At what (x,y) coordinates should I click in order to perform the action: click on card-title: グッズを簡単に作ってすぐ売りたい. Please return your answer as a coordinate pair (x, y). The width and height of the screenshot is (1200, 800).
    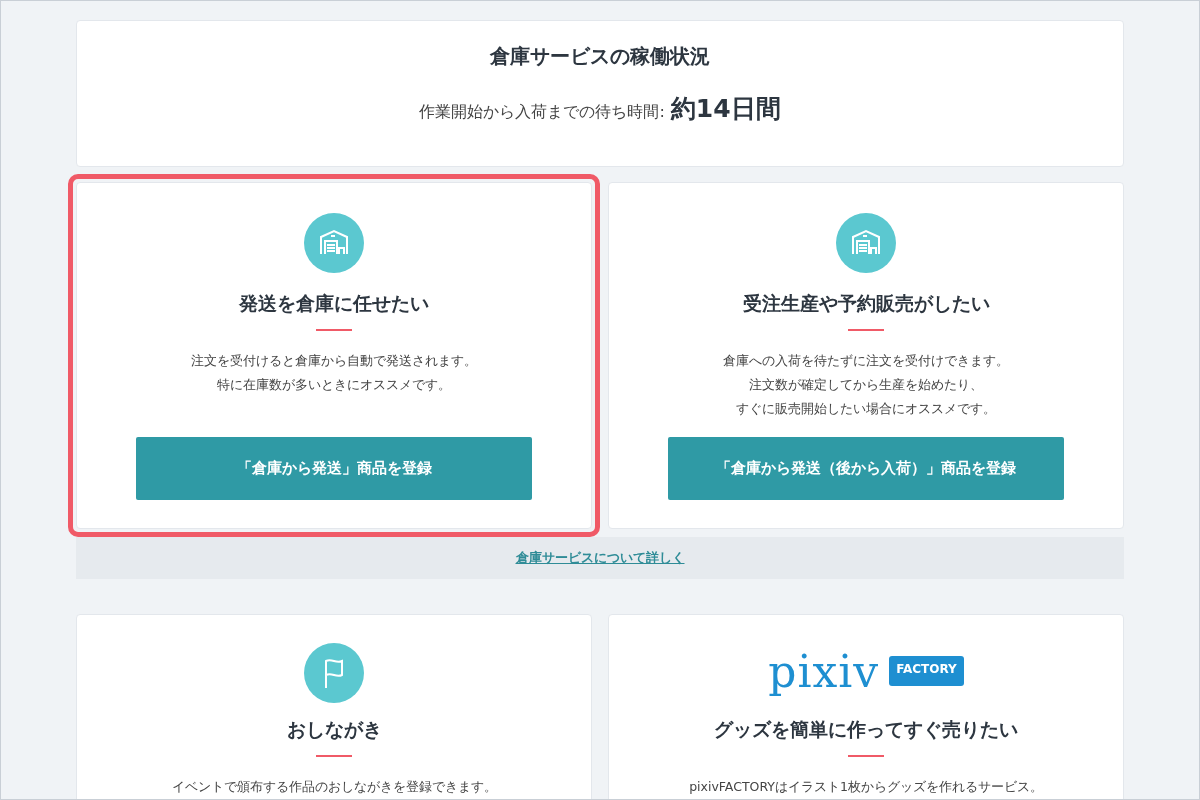
    Looking at the image, I should click on (866, 729).